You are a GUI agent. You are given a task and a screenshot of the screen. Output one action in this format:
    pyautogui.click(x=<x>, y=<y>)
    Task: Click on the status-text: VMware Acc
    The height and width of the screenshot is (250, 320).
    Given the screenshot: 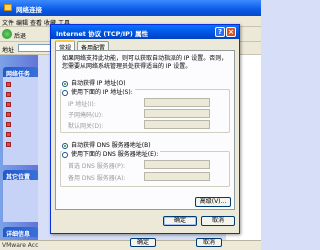 What is the action you would take?
    pyautogui.click(x=20, y=245)
    